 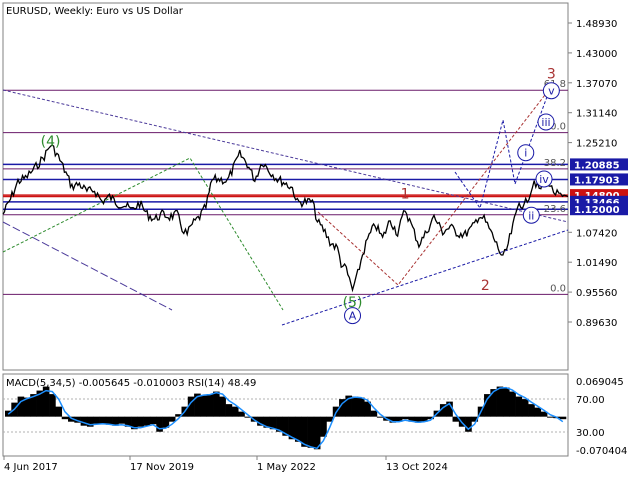 What do you see at coordinates (551, 75) in the screenshot?
I see `wave-label-5: 3` at bounding box center [551, 75].